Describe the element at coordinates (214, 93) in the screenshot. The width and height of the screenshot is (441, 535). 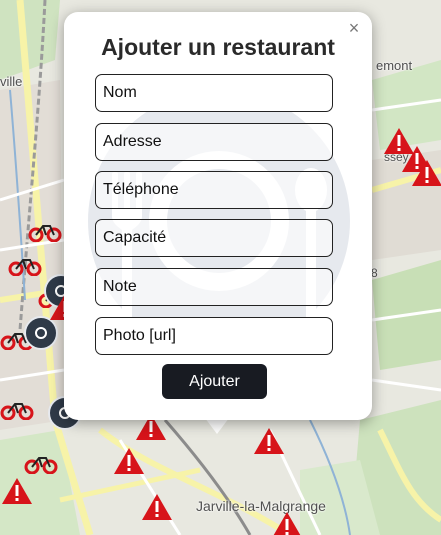
I see `name-input` at that location.